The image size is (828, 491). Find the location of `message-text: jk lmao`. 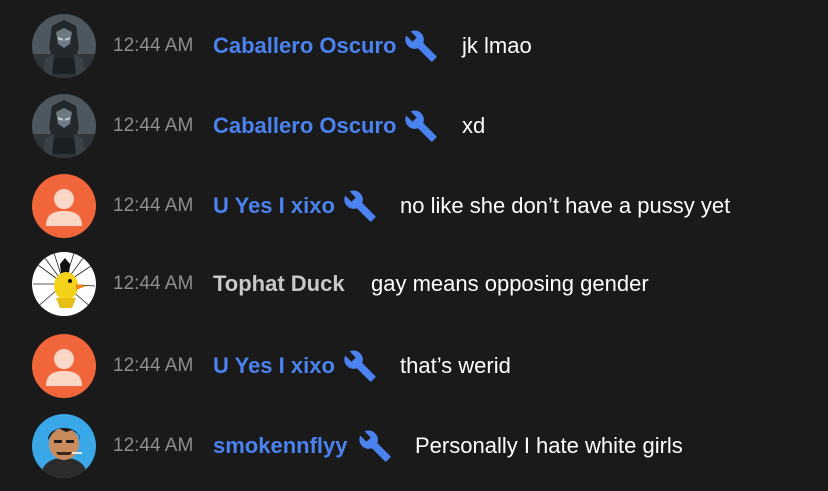

message-text: jk lmao is located at coordinates (497, 45).